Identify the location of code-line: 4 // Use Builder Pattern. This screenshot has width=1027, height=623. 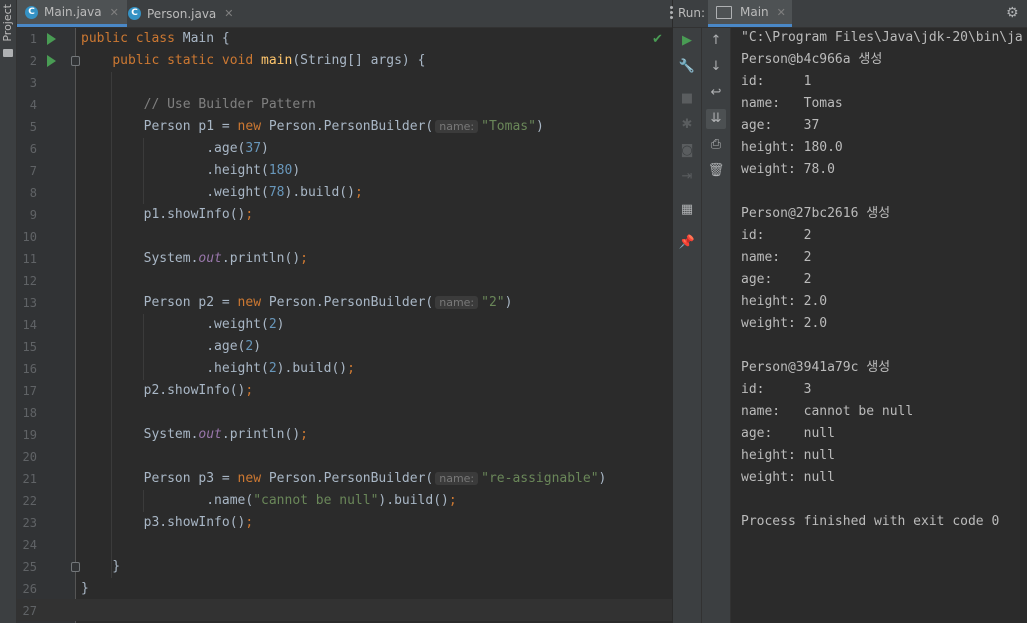
(344, 105).